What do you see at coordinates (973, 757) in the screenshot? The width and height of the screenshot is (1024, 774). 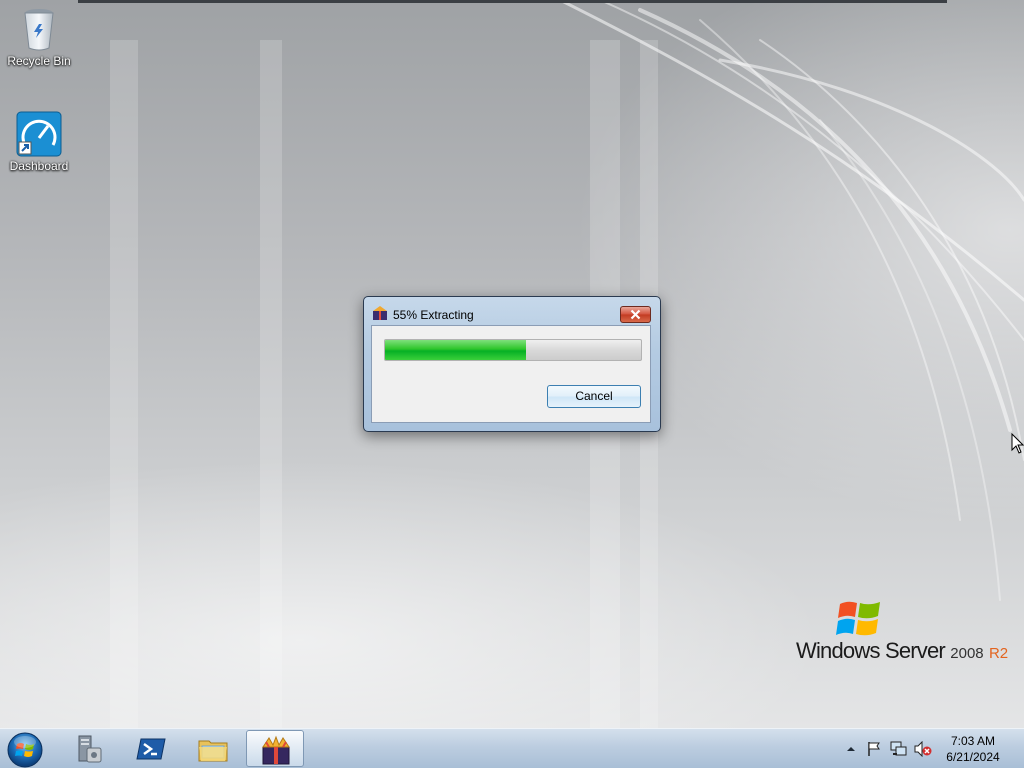 I see `clock-date: 6/21/2024` at bounding box center [973, 757].